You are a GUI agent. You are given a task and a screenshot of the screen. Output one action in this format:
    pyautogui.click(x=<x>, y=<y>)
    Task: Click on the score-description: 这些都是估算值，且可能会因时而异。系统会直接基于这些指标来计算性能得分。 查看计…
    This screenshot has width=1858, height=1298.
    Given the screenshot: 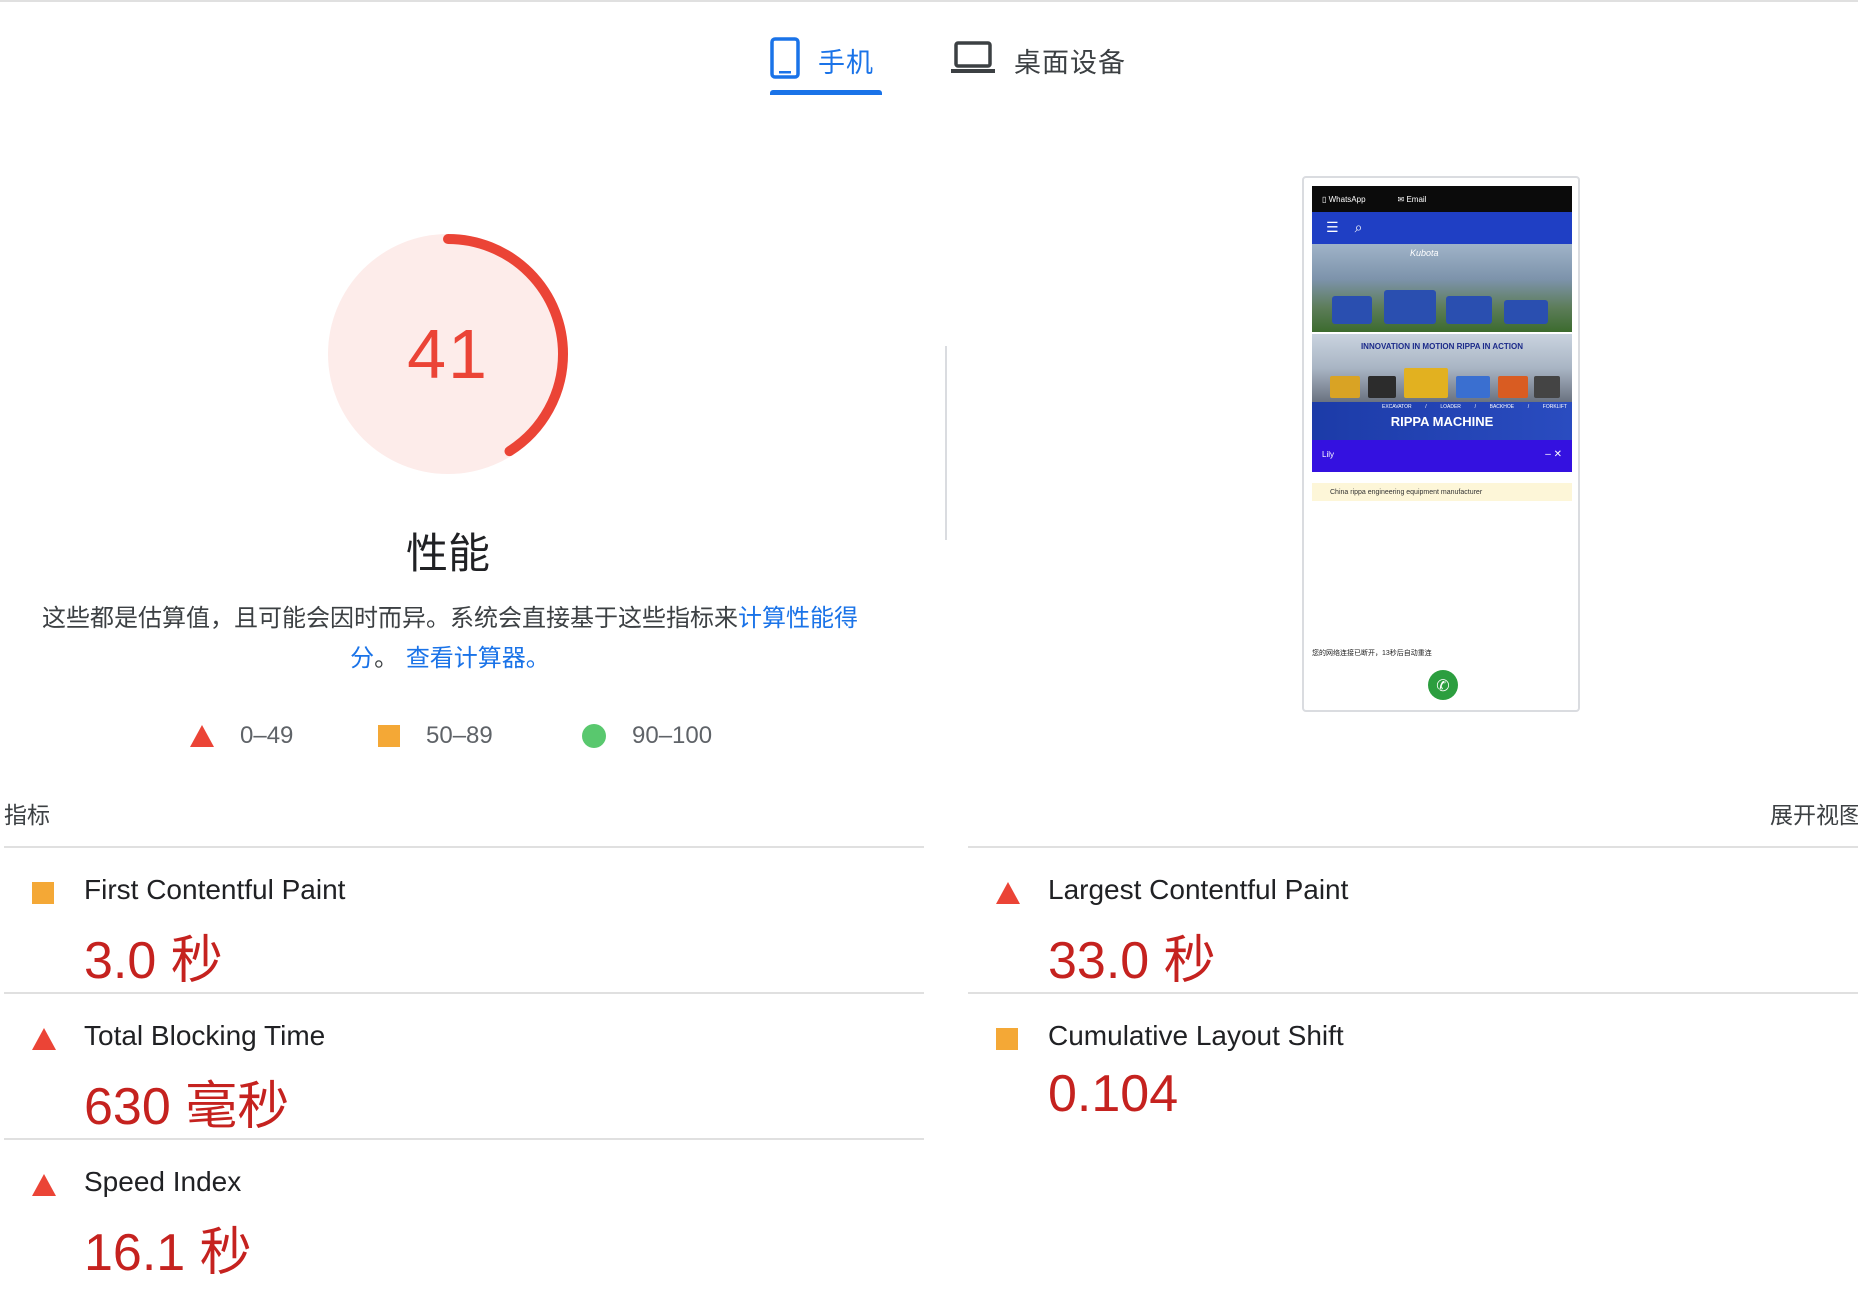 What is the action you would take?
    pyautogui.click(x=450, y=638)
    